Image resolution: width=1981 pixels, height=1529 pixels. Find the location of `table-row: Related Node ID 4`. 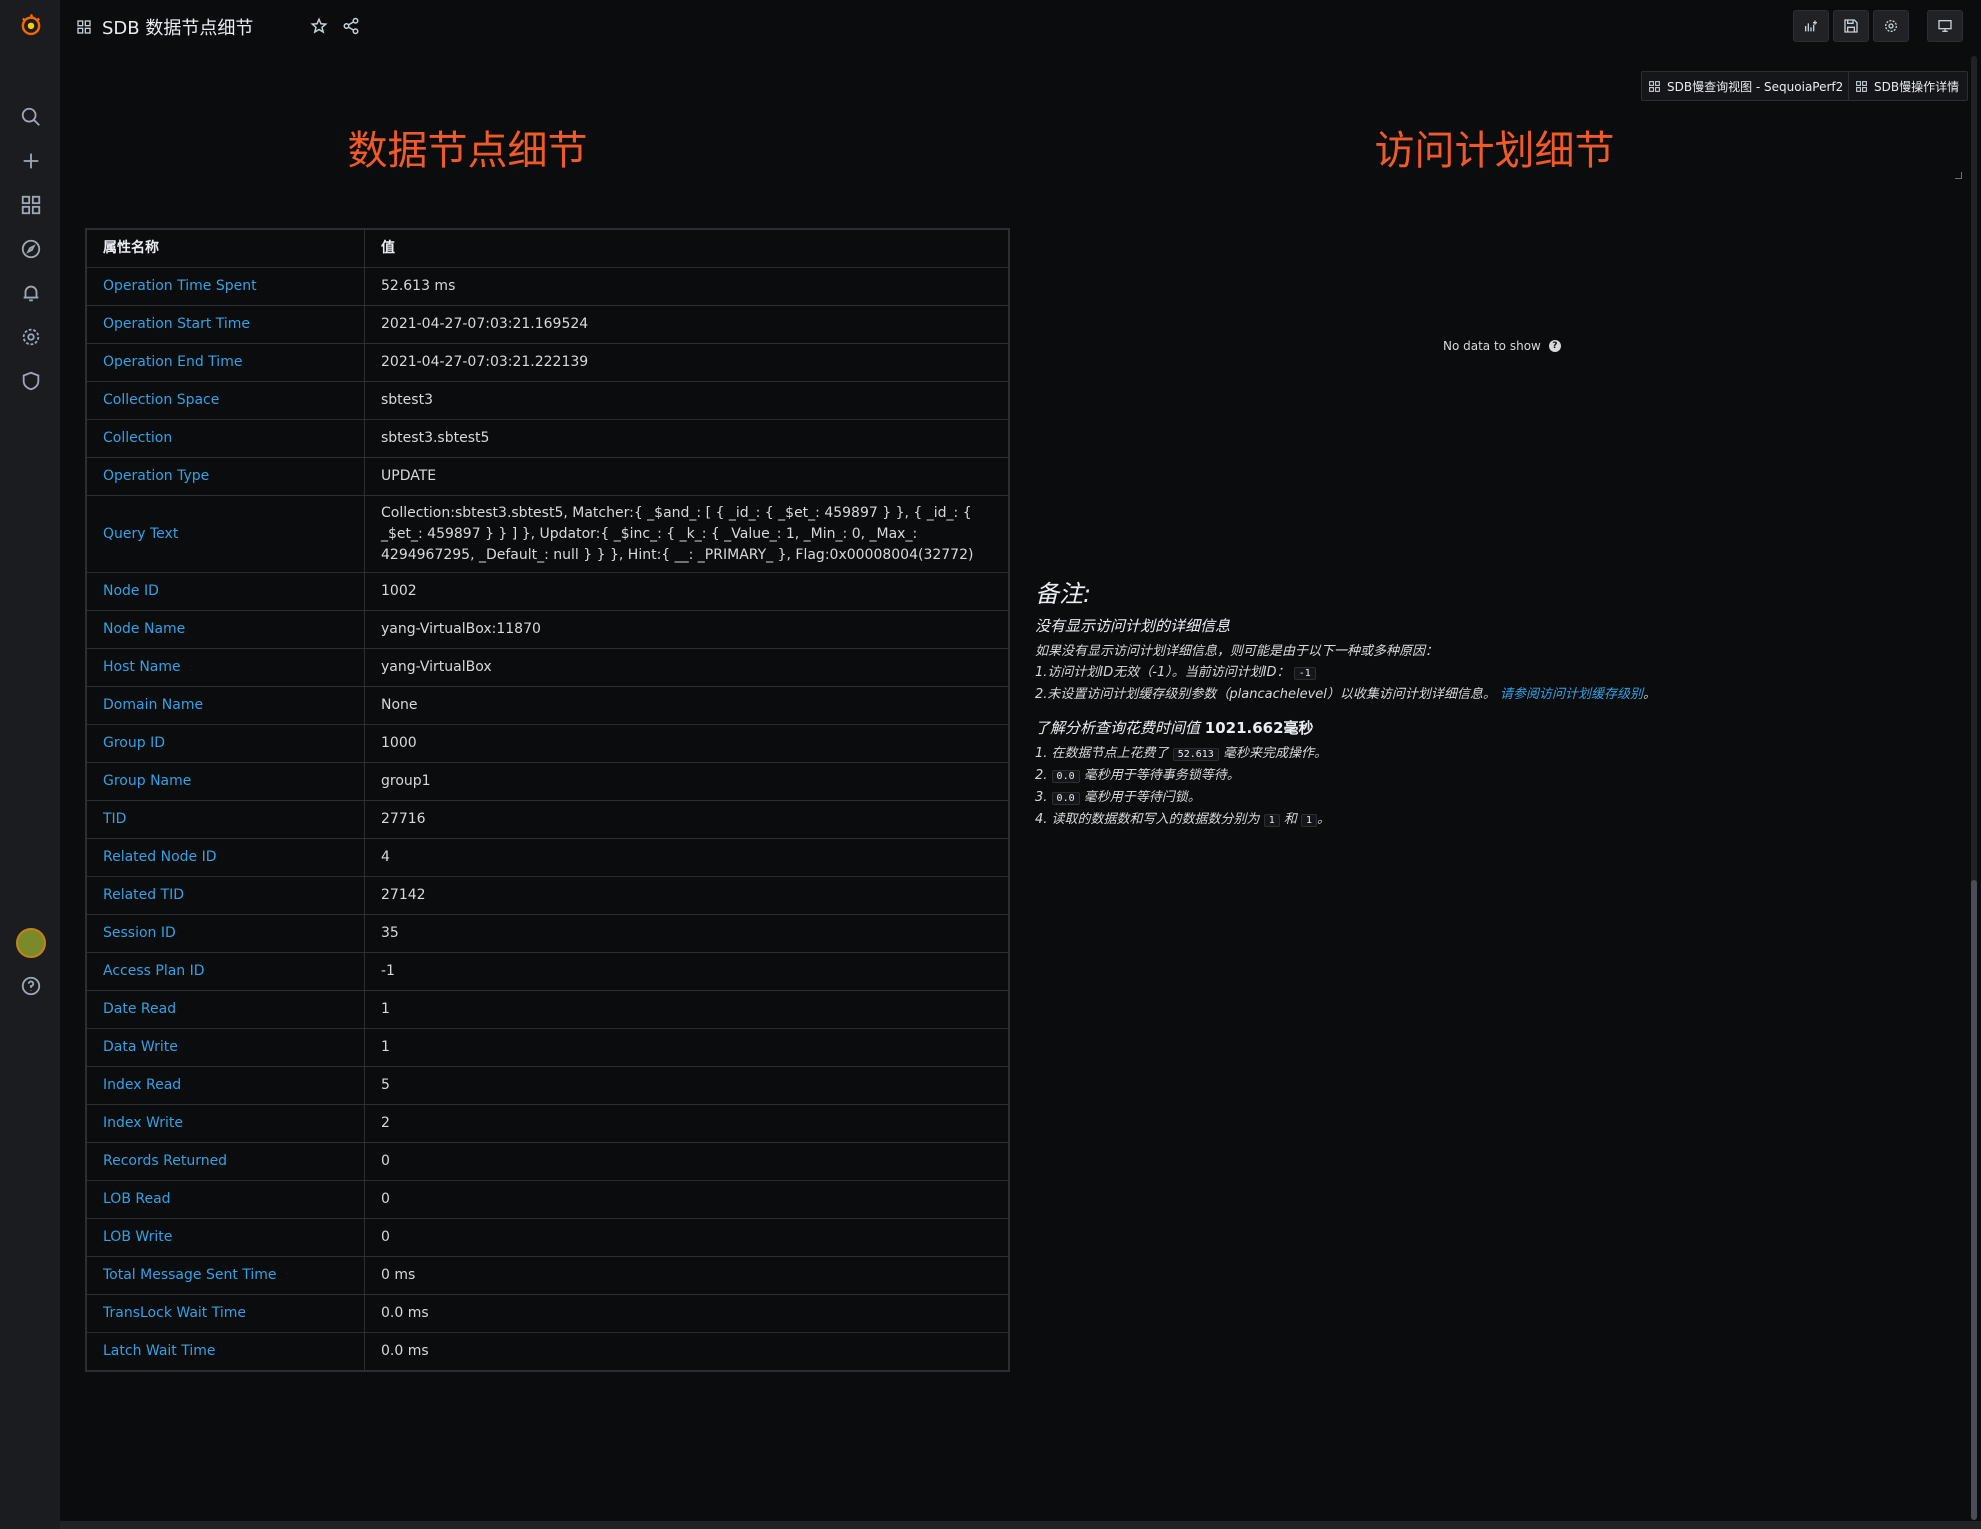

table-row: Related Node ID 4 is located at coordinates (547, 857).